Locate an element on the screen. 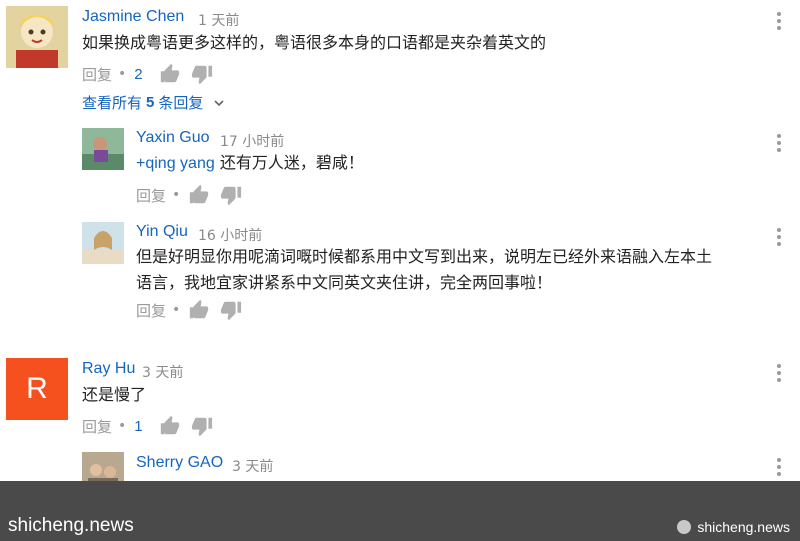 The height and width of the screenshot is (541, 800). reply-count: 5 is located at coordinates (150, 102).